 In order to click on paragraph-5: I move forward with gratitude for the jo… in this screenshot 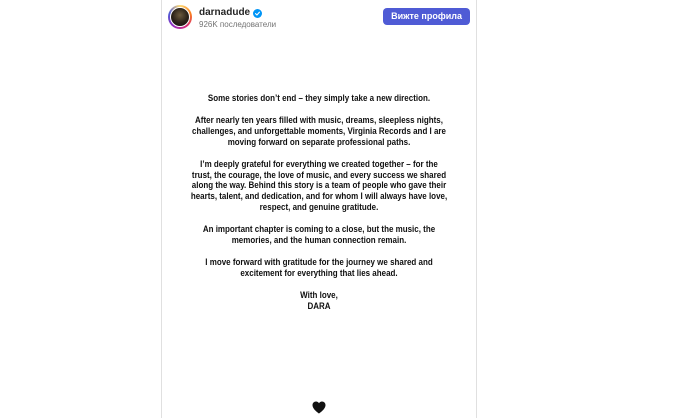, I will do `click(319, 267)`.